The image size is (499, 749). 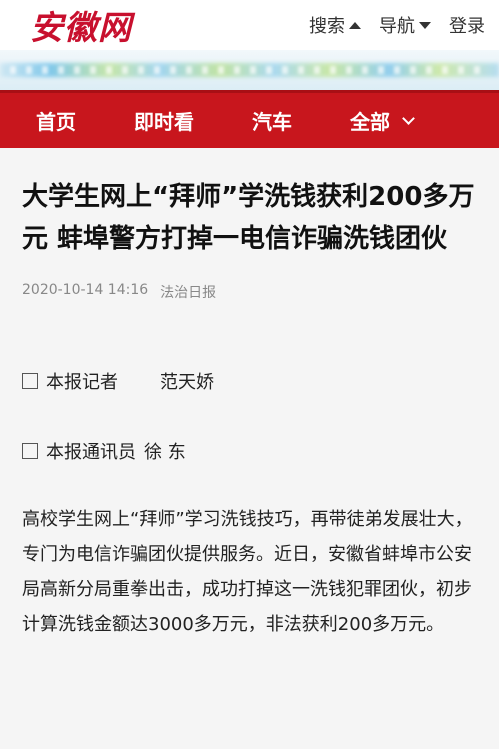 I want to click on top-actions: 搜索 导航 登录, so click(x=397, y=25).